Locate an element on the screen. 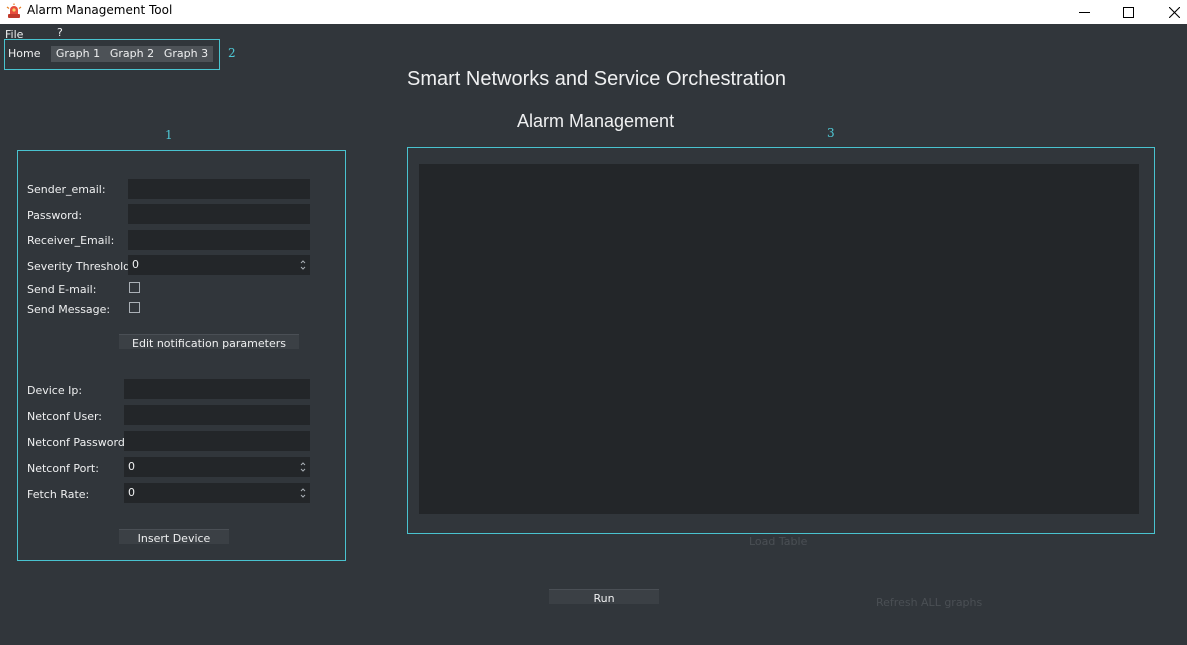 Image resolution: width=1187 pixels, height=645 pixels. netconf-port-value: 0 is located at coordinates (131, 466).